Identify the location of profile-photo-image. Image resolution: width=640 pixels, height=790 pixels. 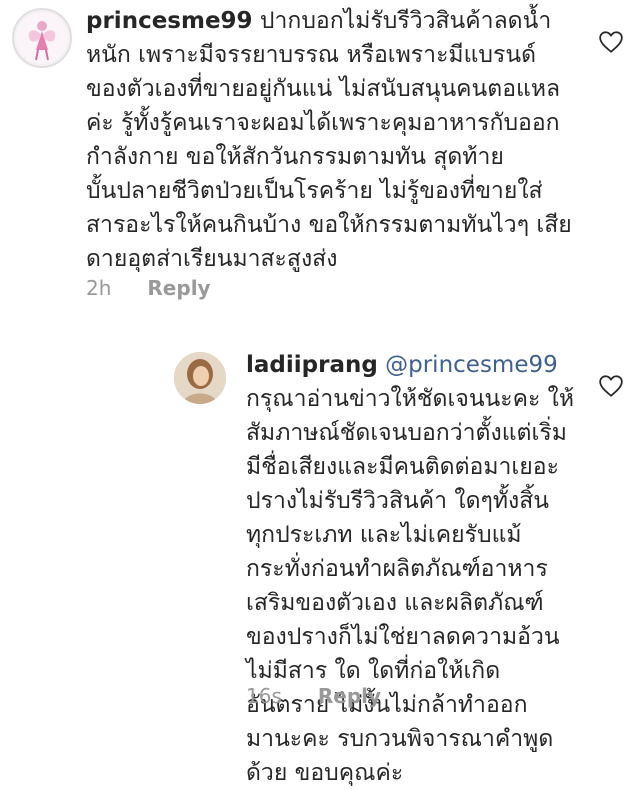
(200, 378).